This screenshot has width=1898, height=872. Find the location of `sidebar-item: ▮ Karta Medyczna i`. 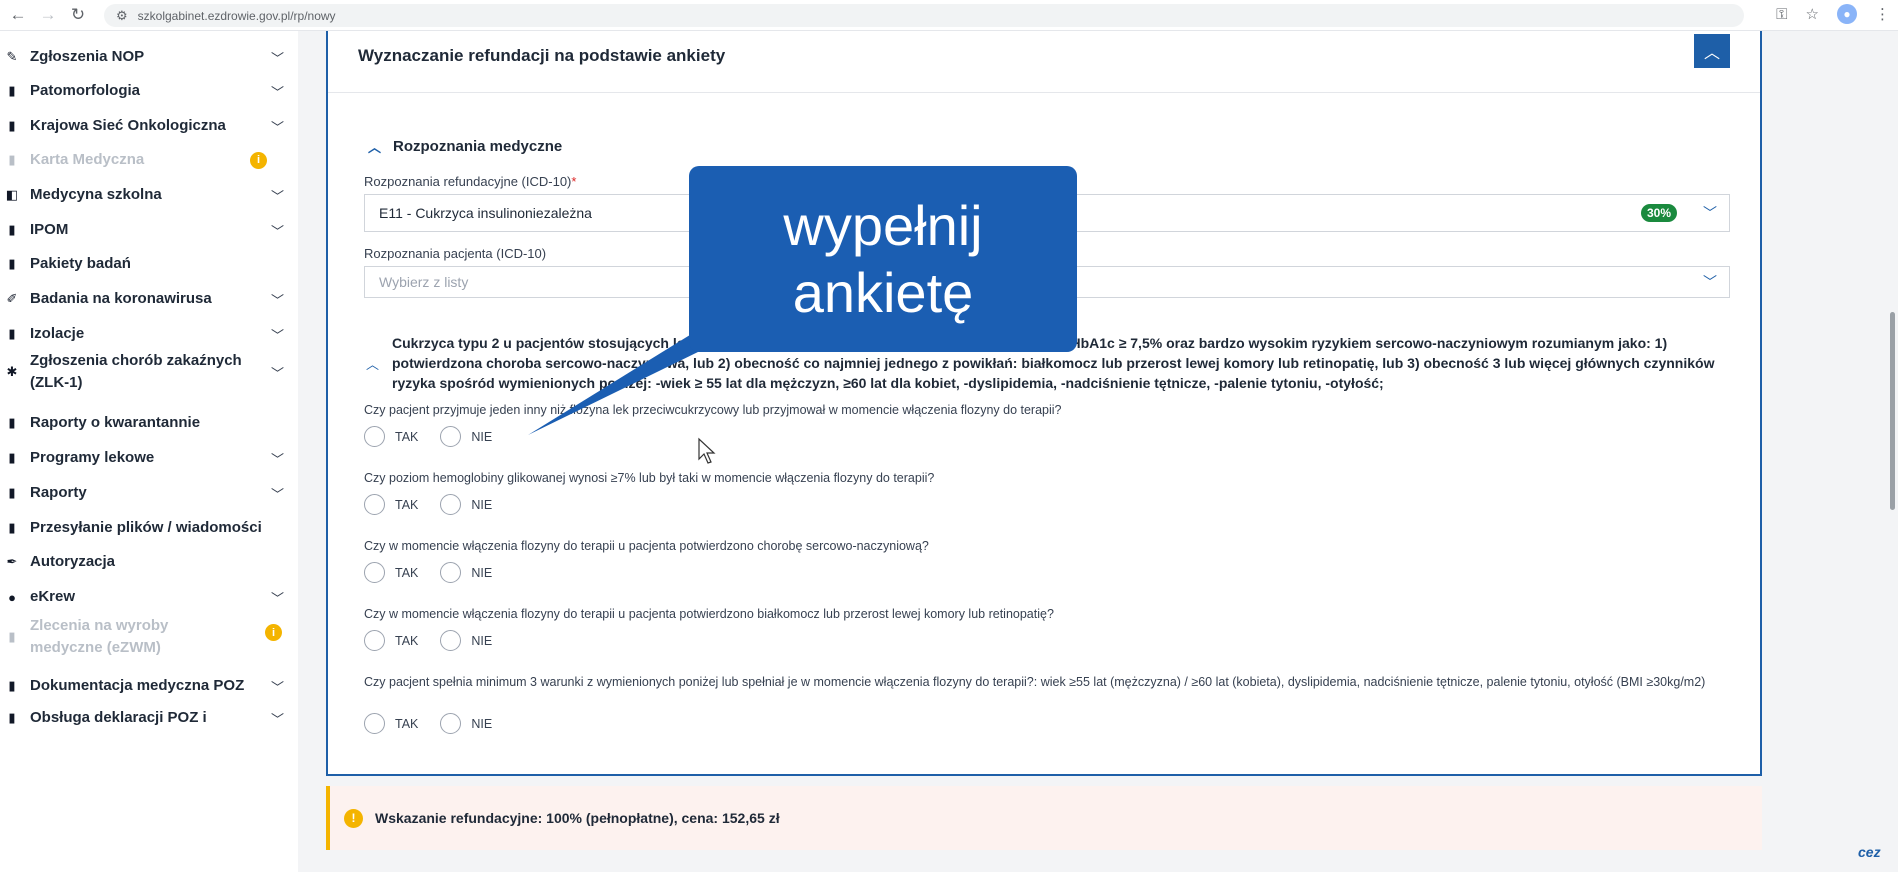

sidebar-item: ▮ Karta Medyczna i is located at coordinates (149, 160).